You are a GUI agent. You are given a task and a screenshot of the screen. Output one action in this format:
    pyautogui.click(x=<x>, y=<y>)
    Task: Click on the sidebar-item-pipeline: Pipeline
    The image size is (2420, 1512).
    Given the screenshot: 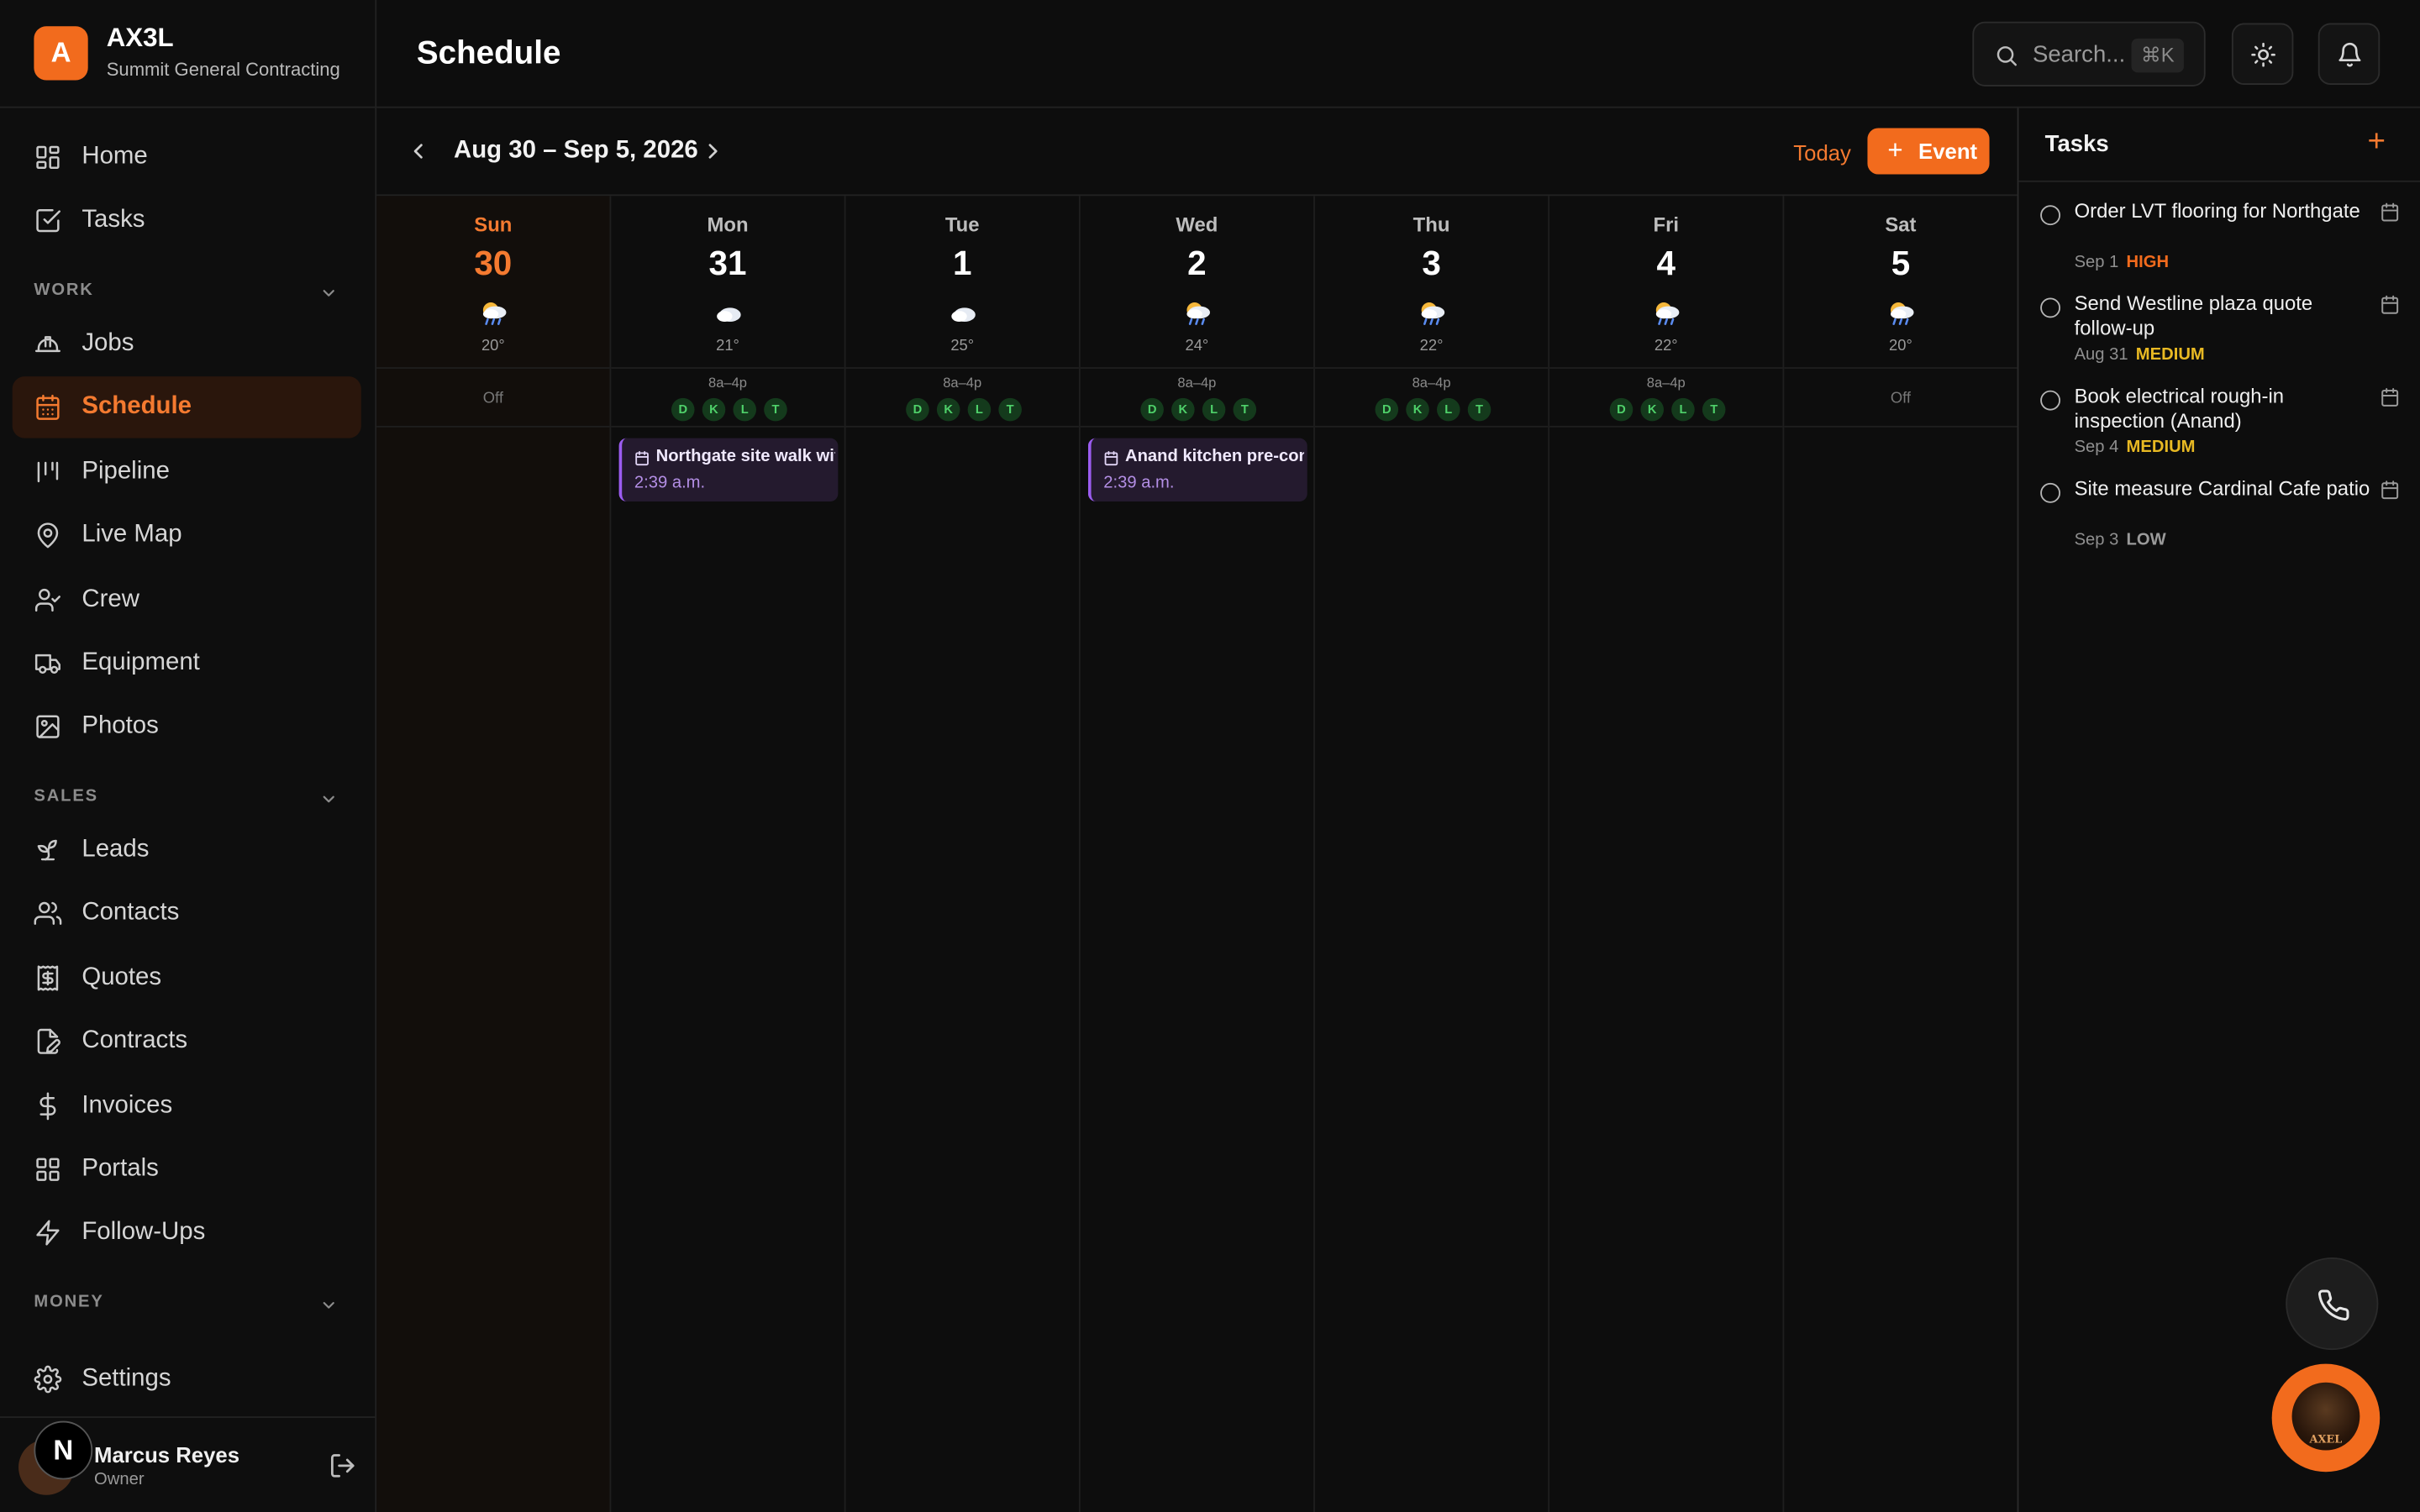 What is the action you would take?
    pyautogui.click(x=187, y=471)
    